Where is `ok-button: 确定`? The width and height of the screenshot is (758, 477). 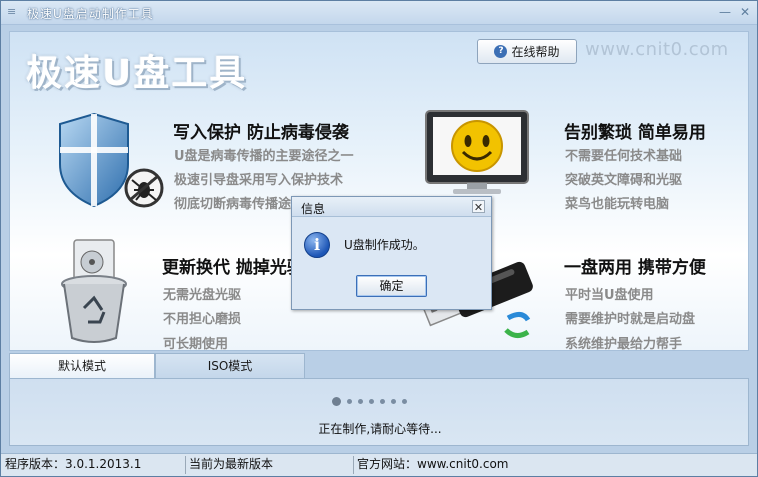
ok-button: 确定 is located at coordinates (391, 286).